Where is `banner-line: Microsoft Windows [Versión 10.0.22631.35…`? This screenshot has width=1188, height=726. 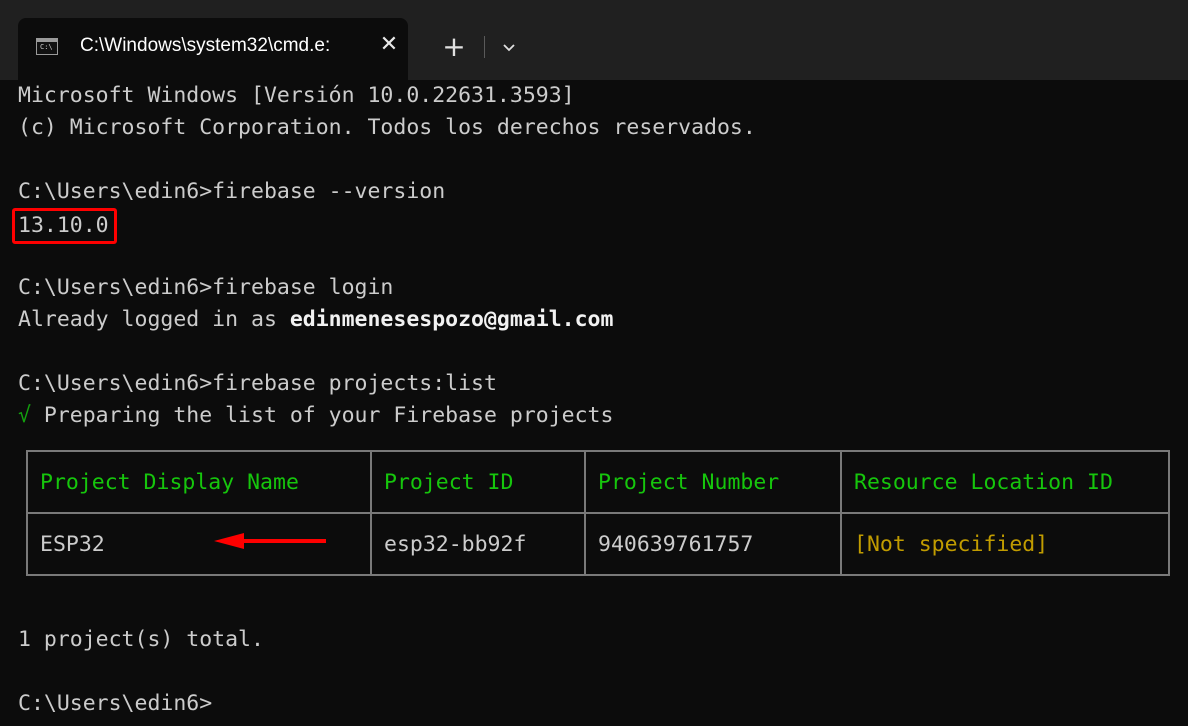 banner-line: Microsoft Windows [Versión 10.0.22631.35… is located at coordinates (296, 95).